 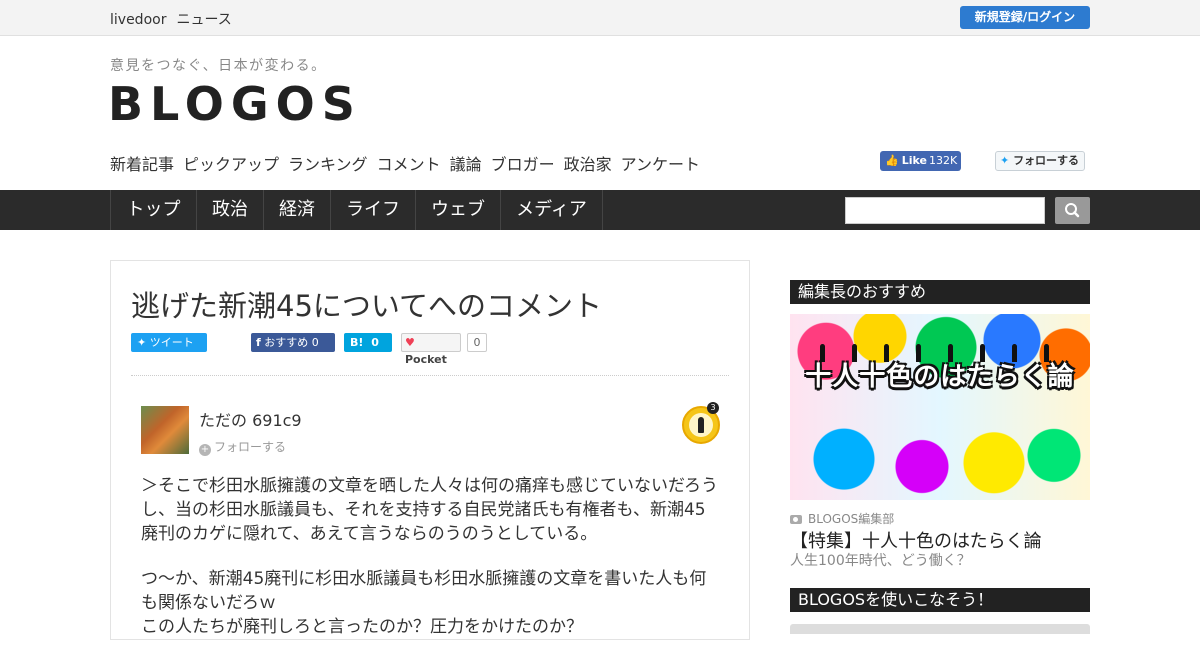 What do you see at coordinates (551, 210) in the screenshot?
I see `nav-tab-media: メディア` at bounding box center [551, 210].